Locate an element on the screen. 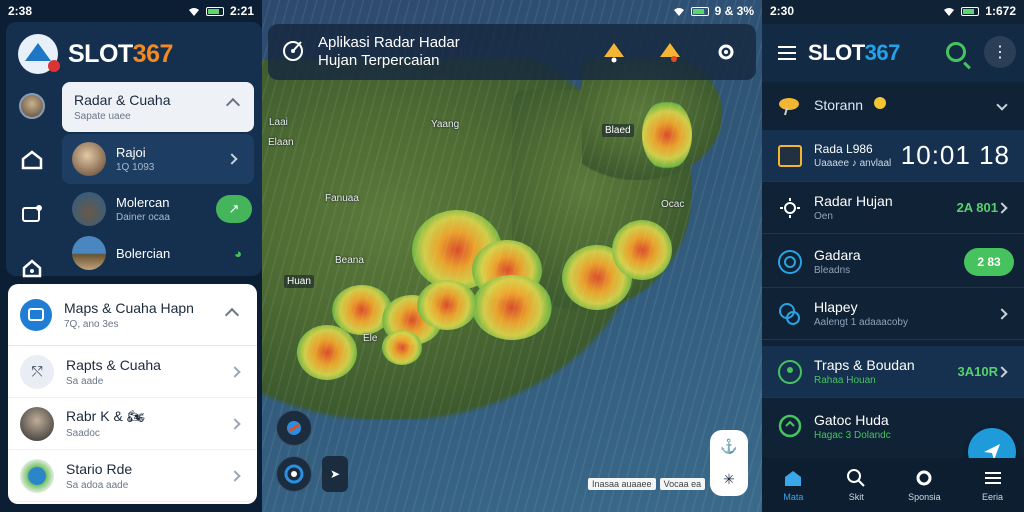 The width and height of the screenshot is (1024, 512). expanded-subtitle: Sapate uaee is located at coordinates (102, 116).